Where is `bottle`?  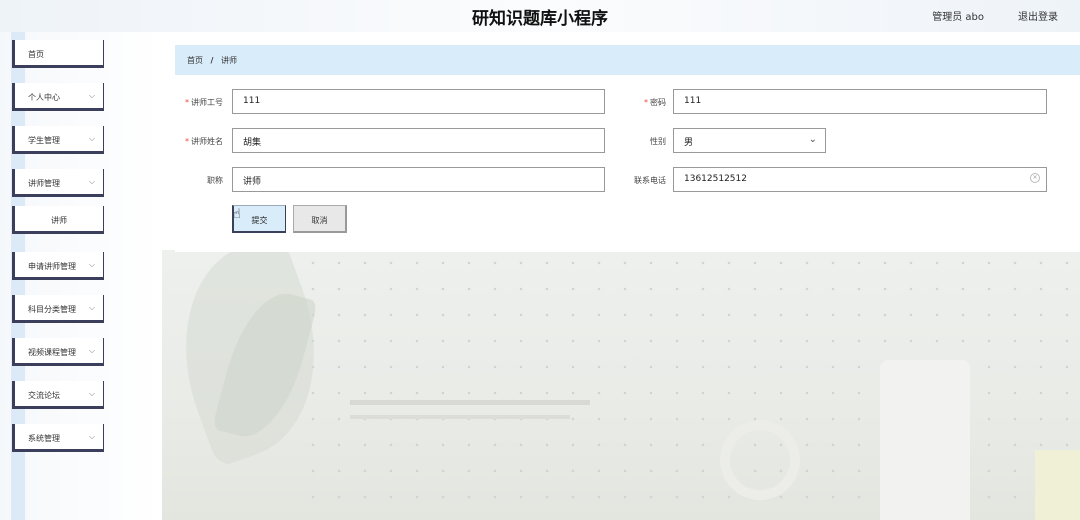 bottle is located at coordinates (925, 440).